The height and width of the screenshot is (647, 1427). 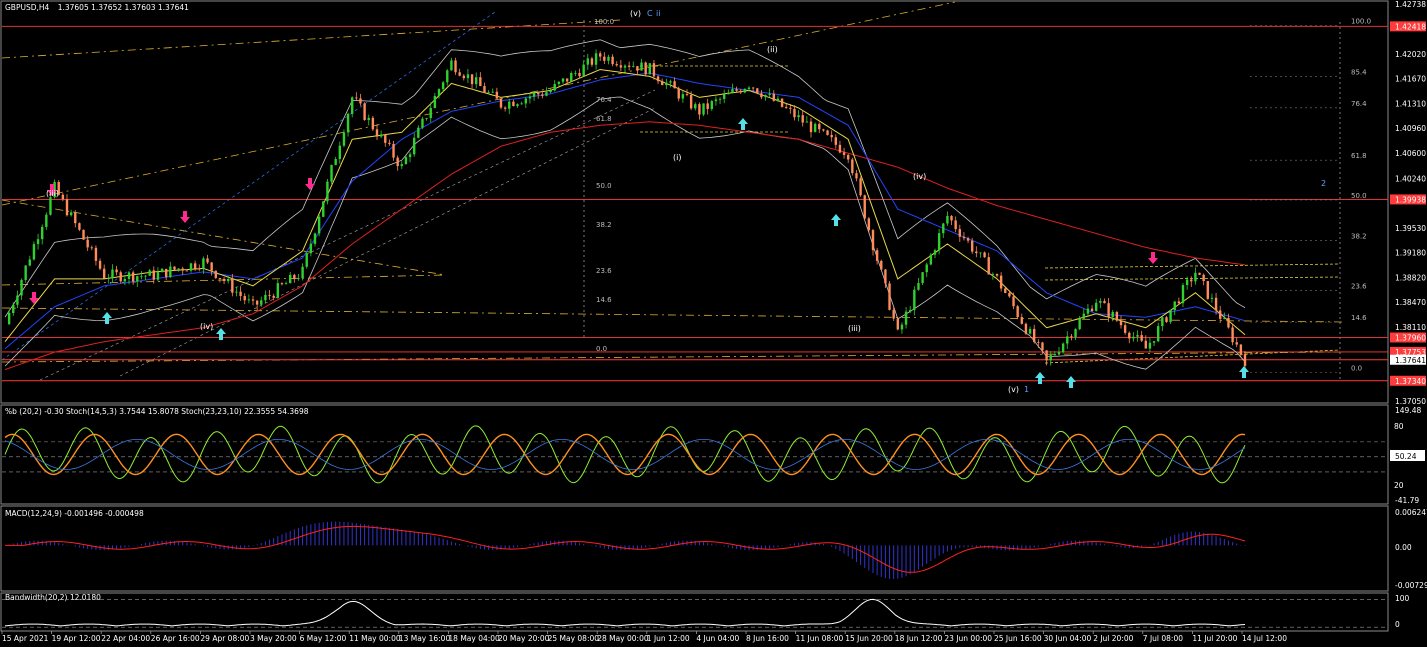 I want to click on price-tick: 1.40960, so click(x=1410, y=128).